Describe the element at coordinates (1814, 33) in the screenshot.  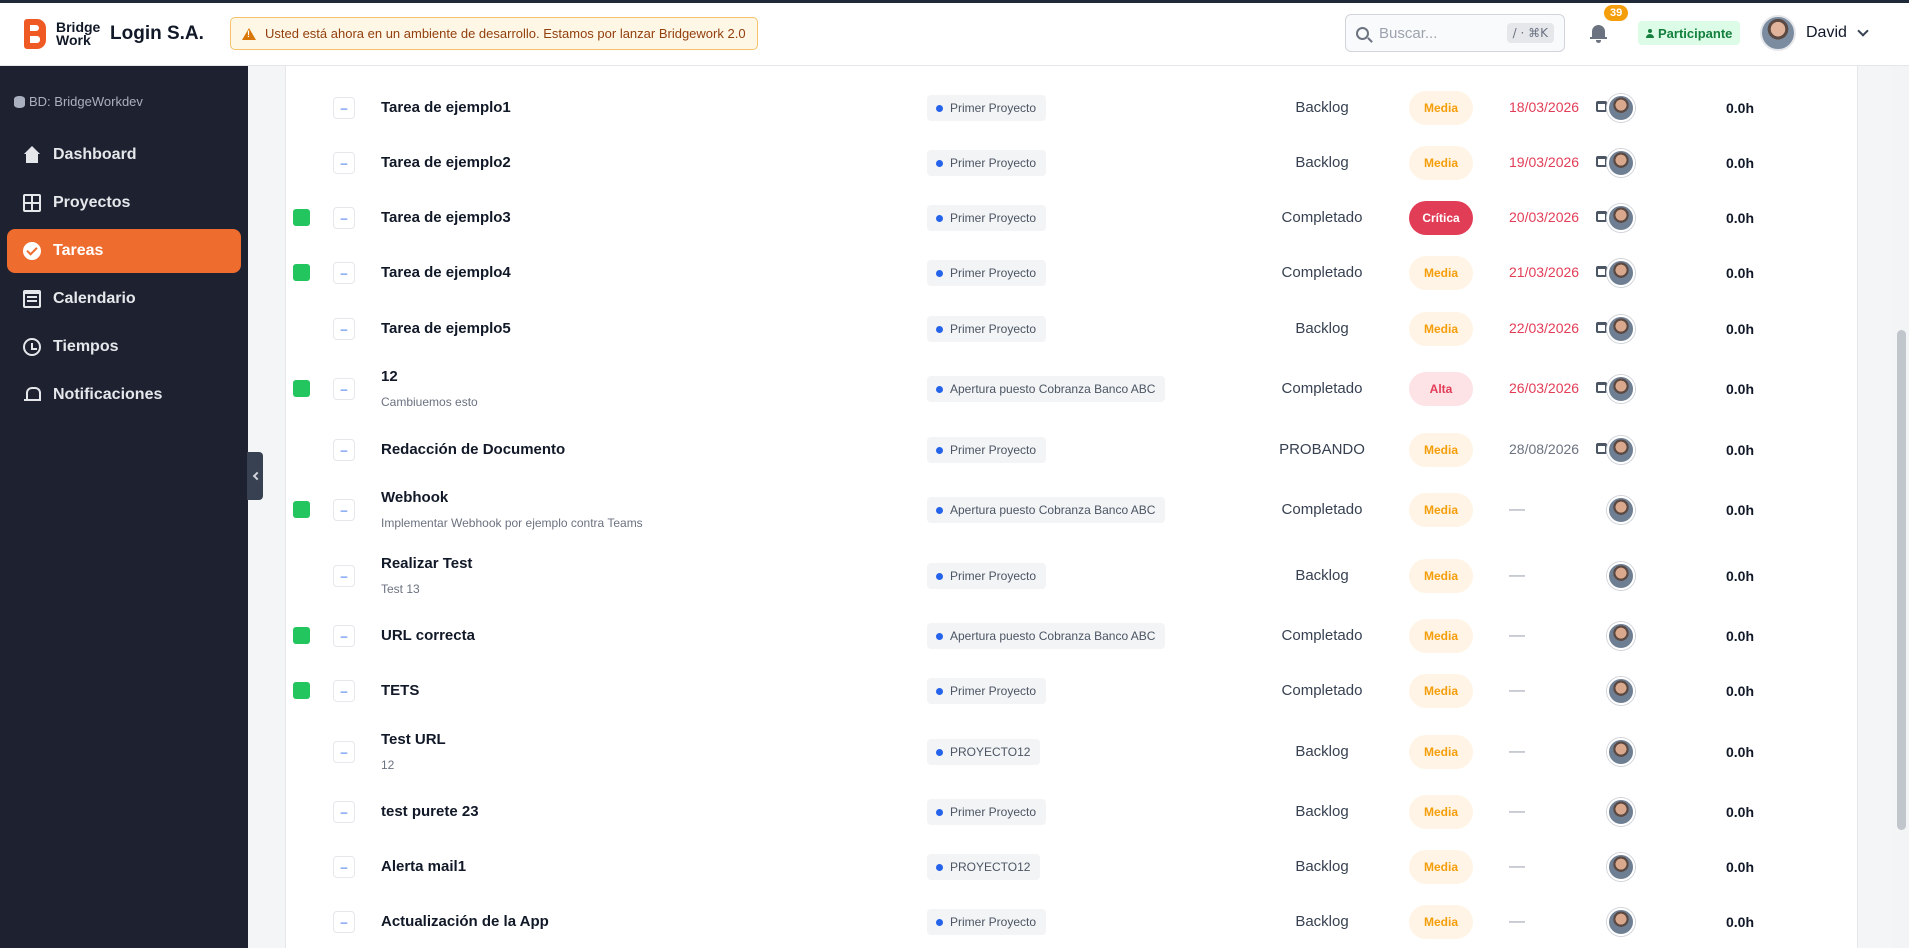
I see `user-menu: David` at that location.